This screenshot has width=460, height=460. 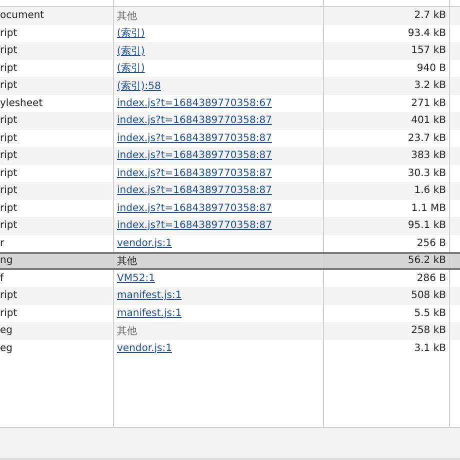 What do you see at coordinates (430, 348) in the screenshot?
I see `table-cell: 3.1 kB` at bounding box center [430, 348].